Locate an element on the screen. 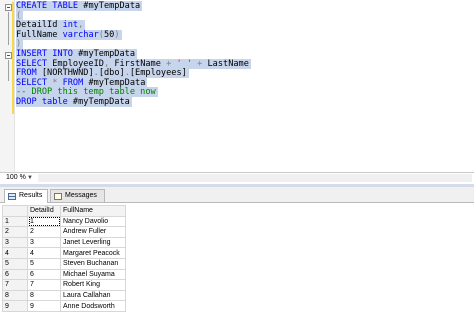 This screenshot has width=474, height=336. code-line: DROP table #myTempData is located at coordinates (133, 102).